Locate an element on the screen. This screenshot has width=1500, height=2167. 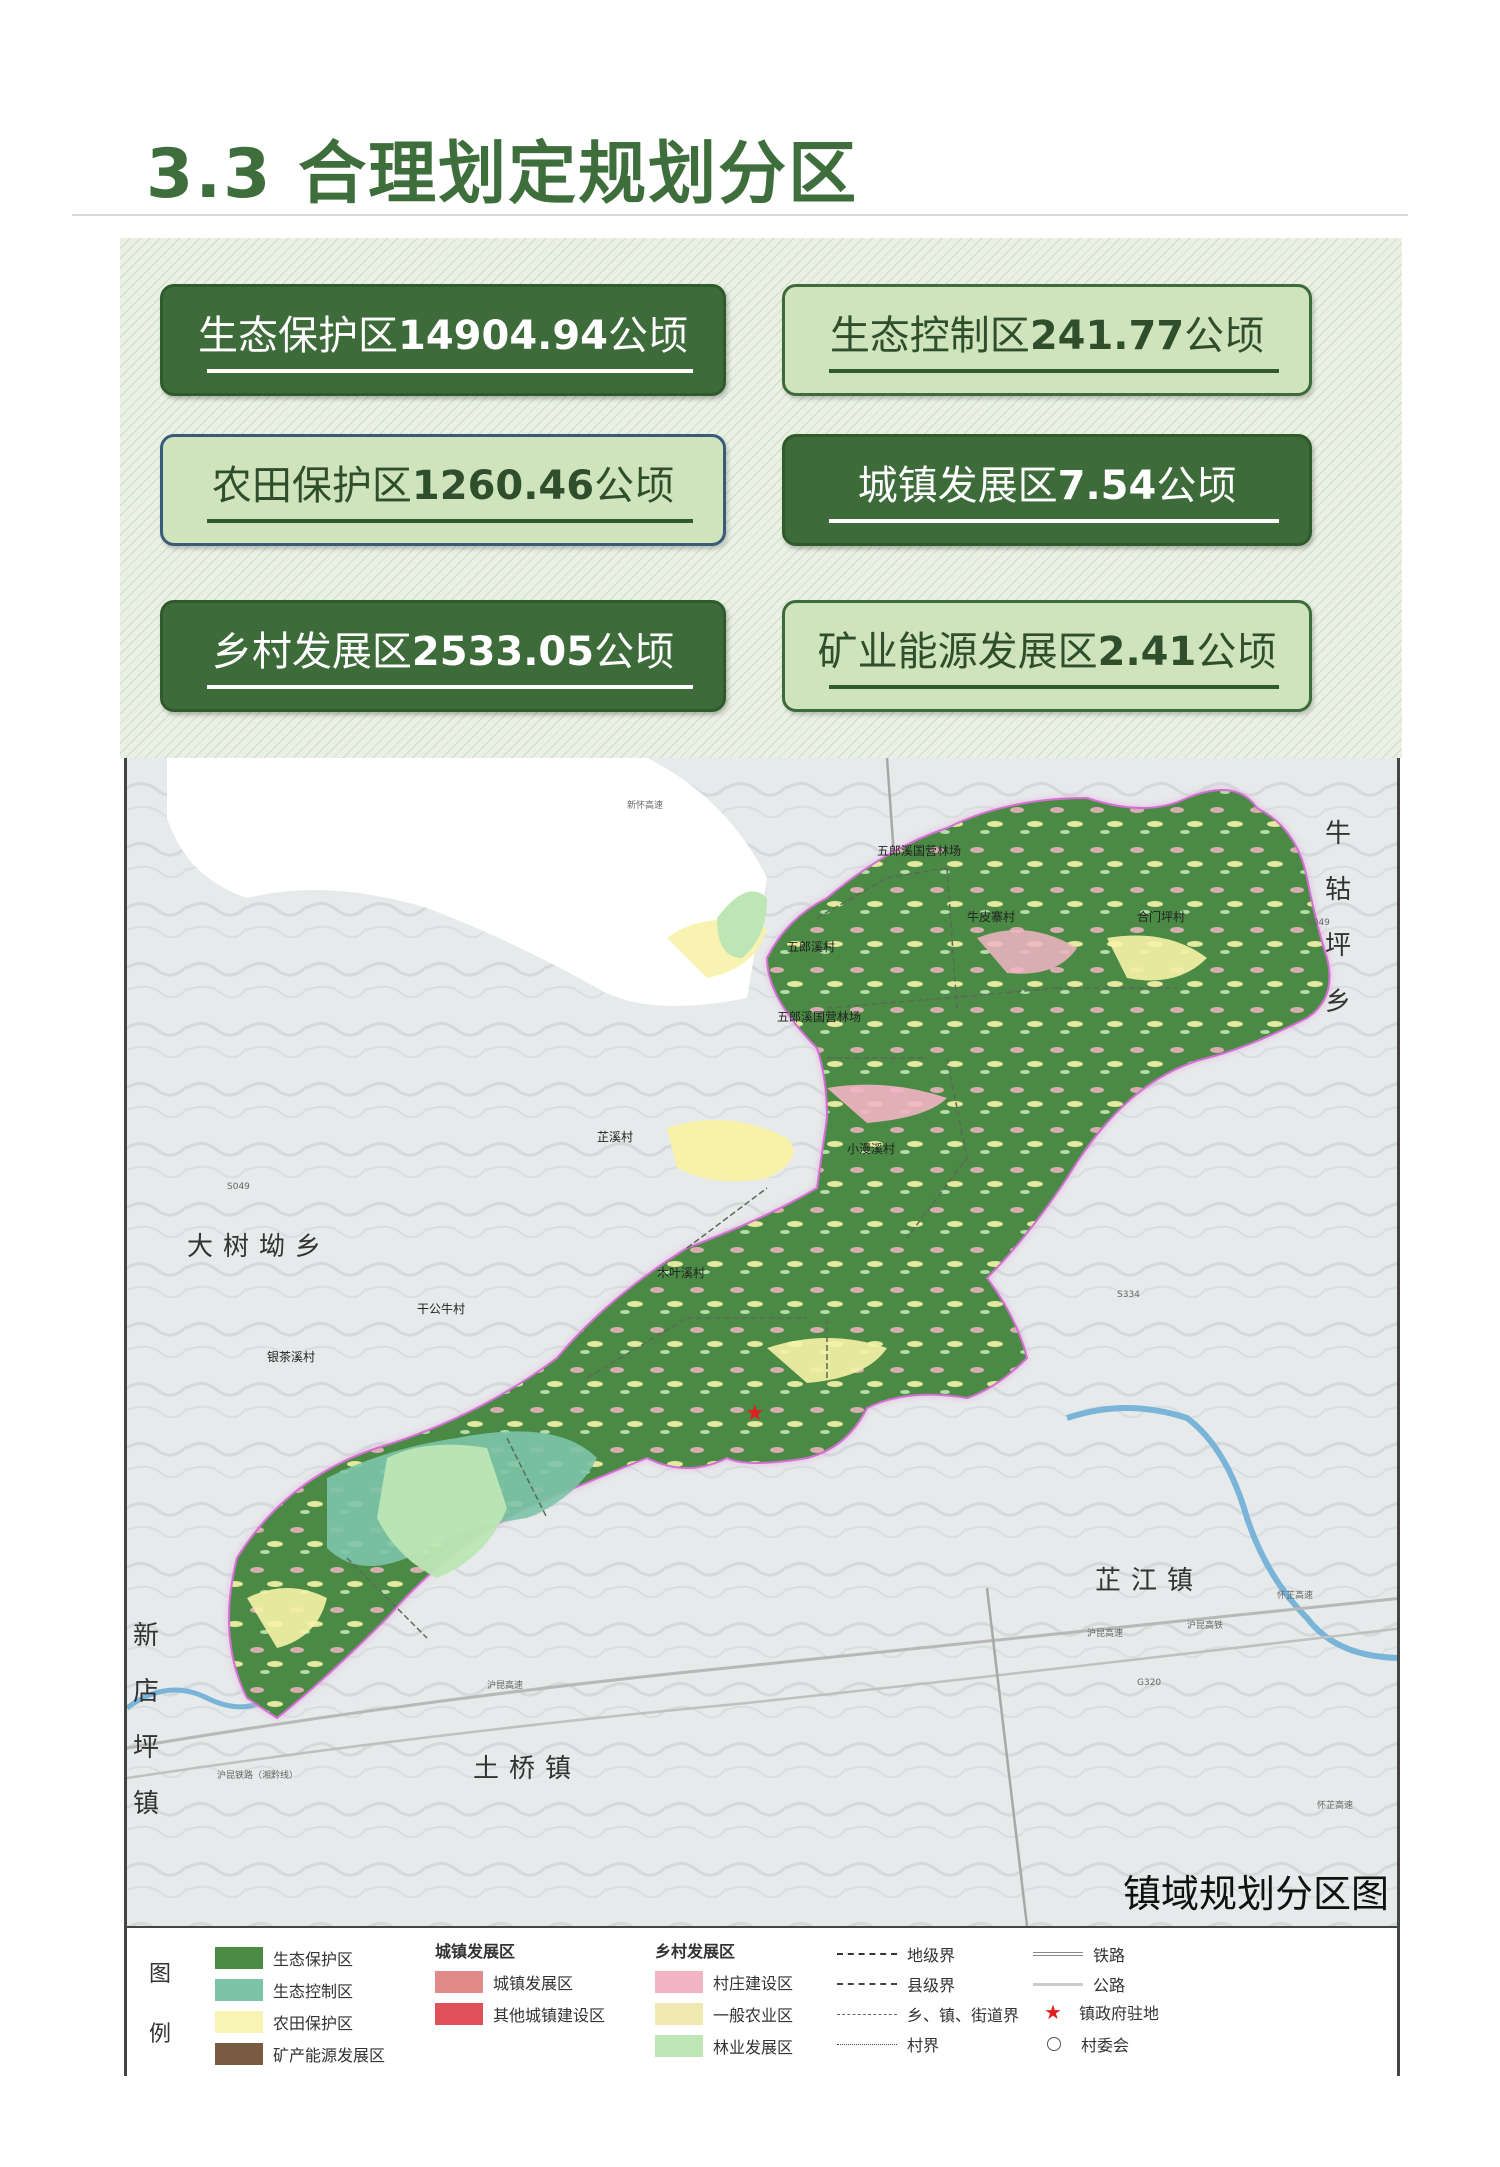
legend-group-title: 乡村发展区 is located at coordinates (695, 1951).